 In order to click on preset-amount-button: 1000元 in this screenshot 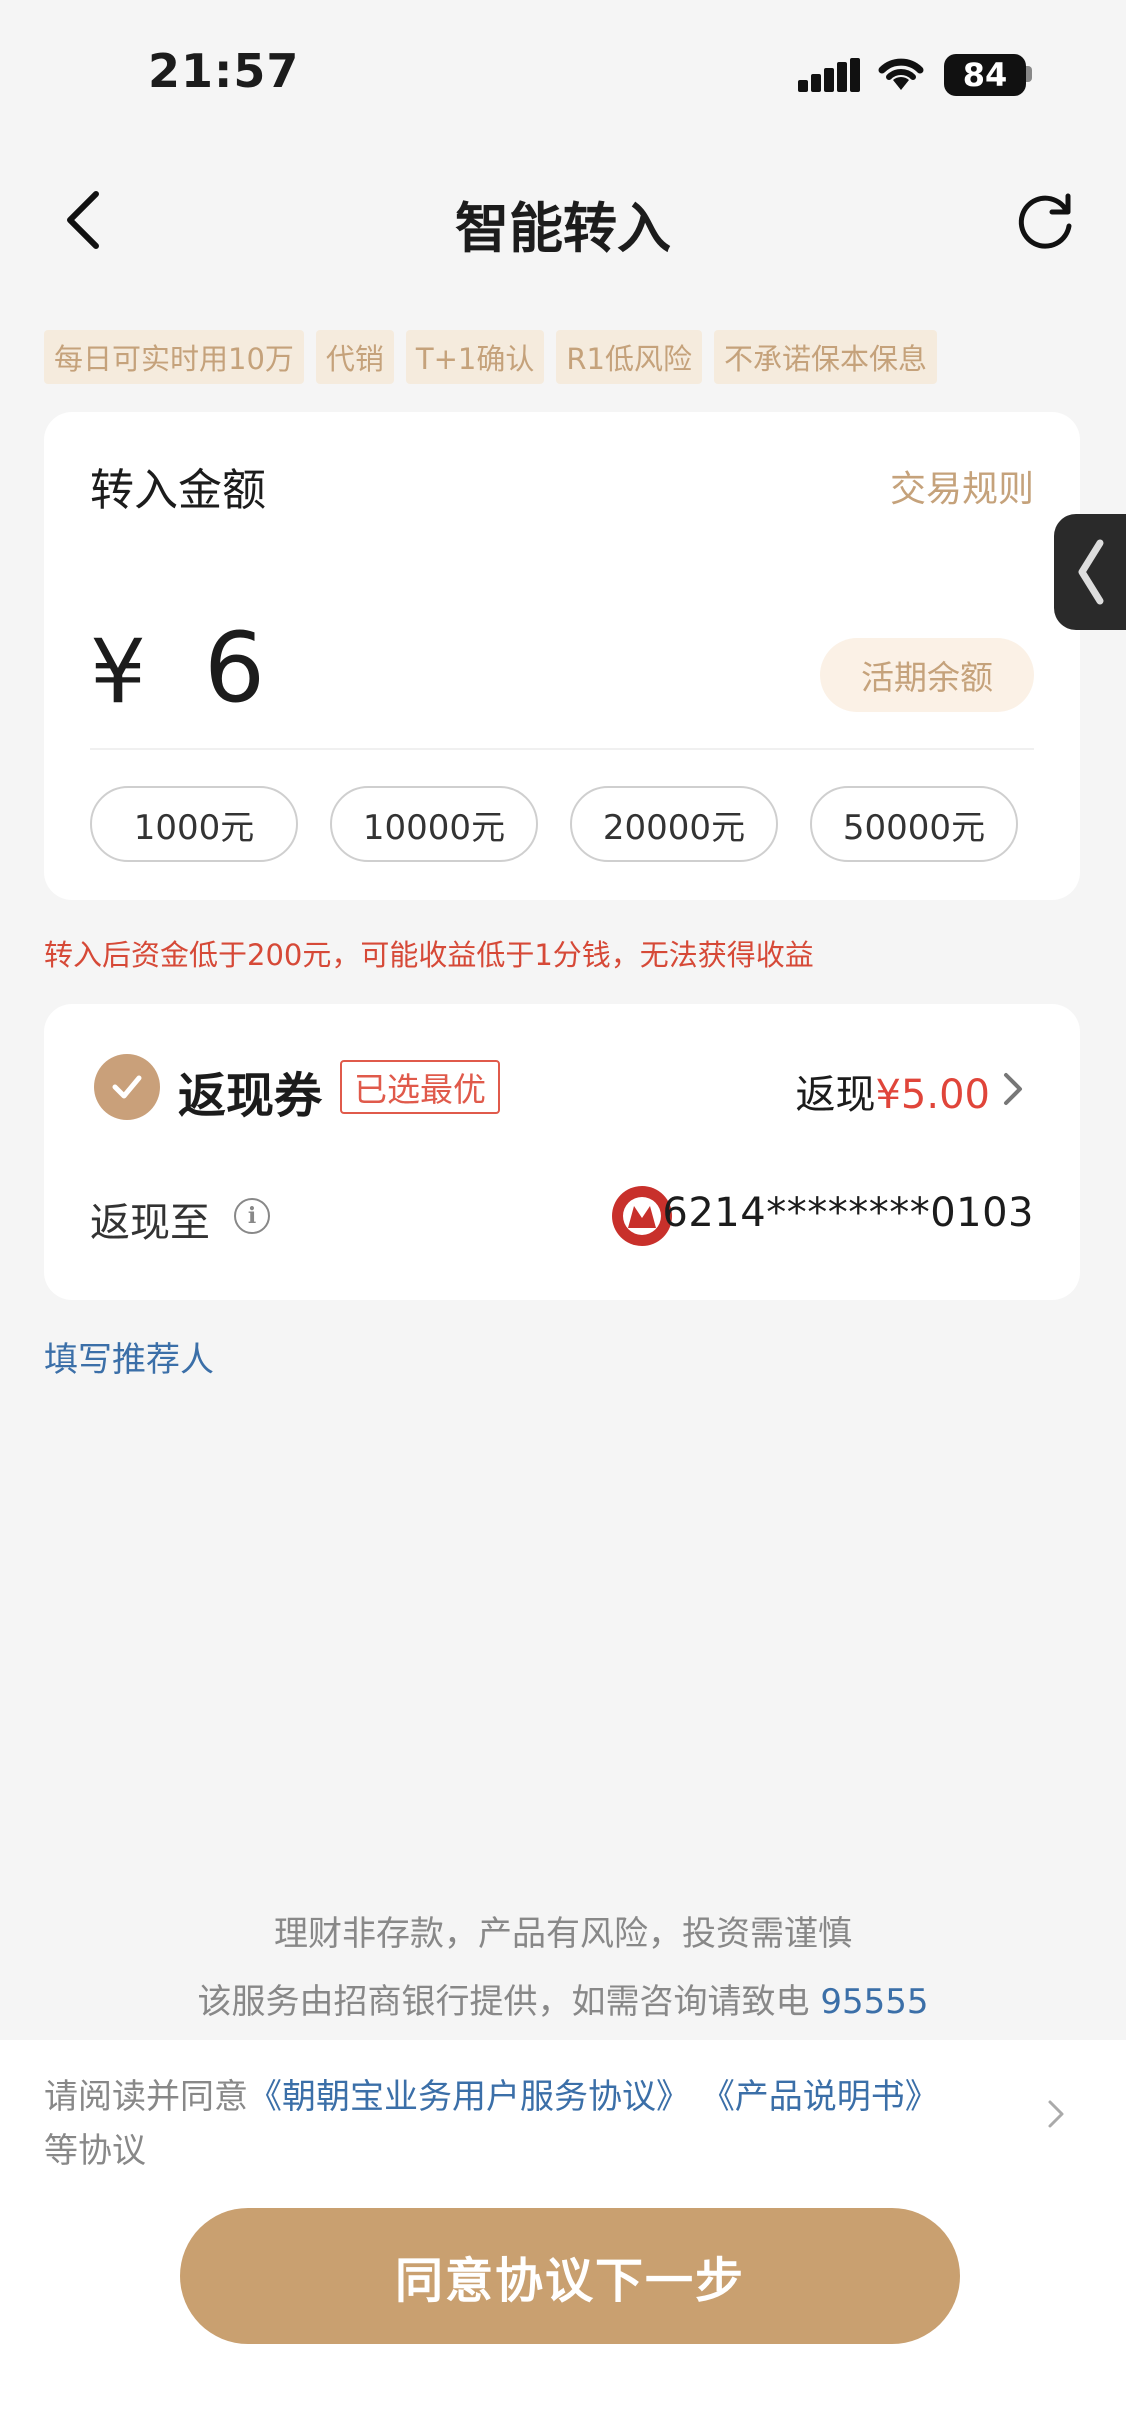, I will do `click(194, 824)`.